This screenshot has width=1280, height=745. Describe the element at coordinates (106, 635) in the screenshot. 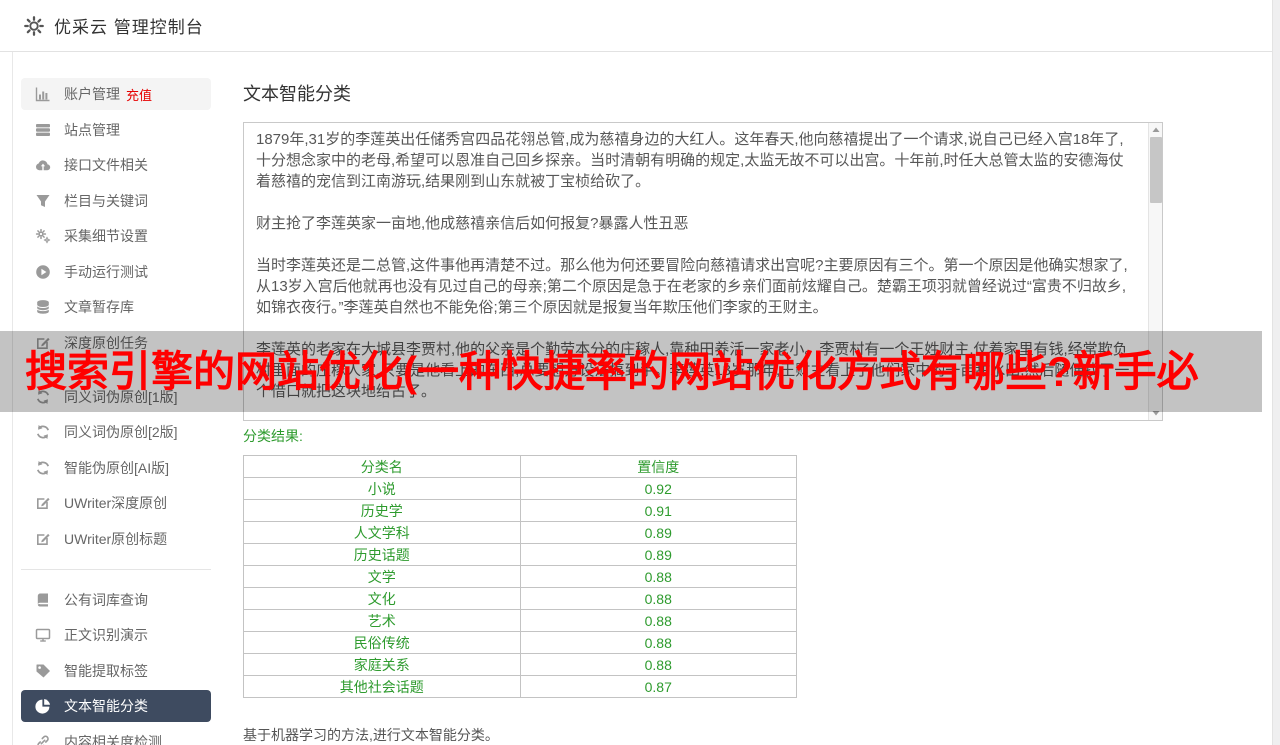

I see `sidebar-item-label: 正文识别演示` at that location.